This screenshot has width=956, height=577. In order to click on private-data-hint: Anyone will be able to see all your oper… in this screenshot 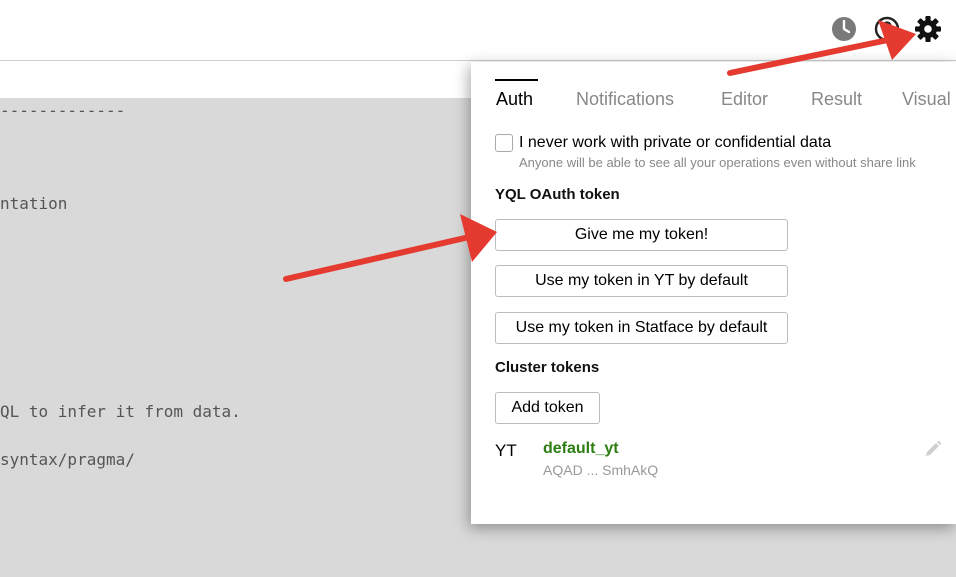, I will do `click(717, 162)`.